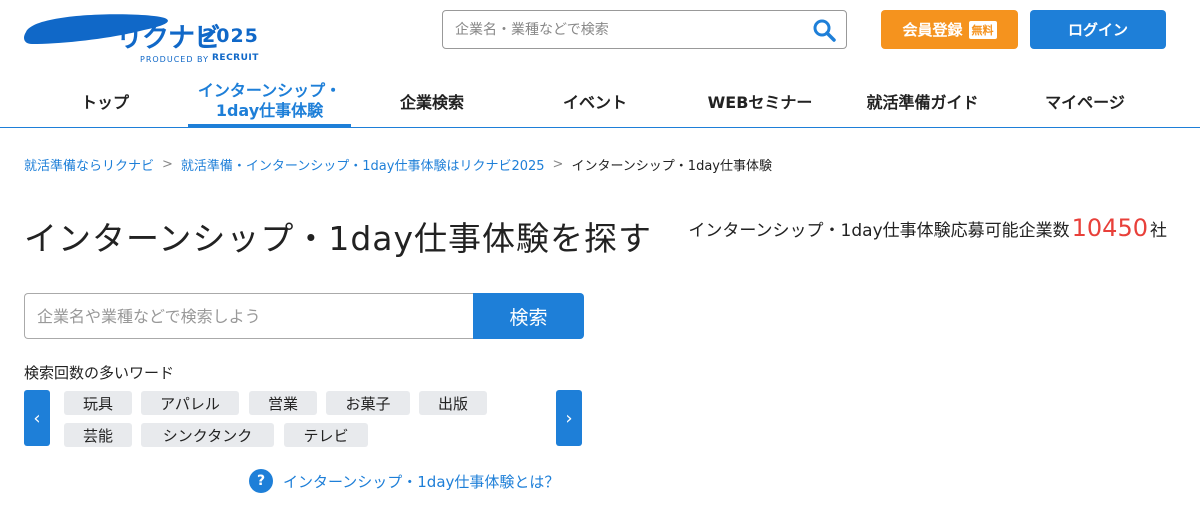  I want to click on main-search-input, so click(248, 316).